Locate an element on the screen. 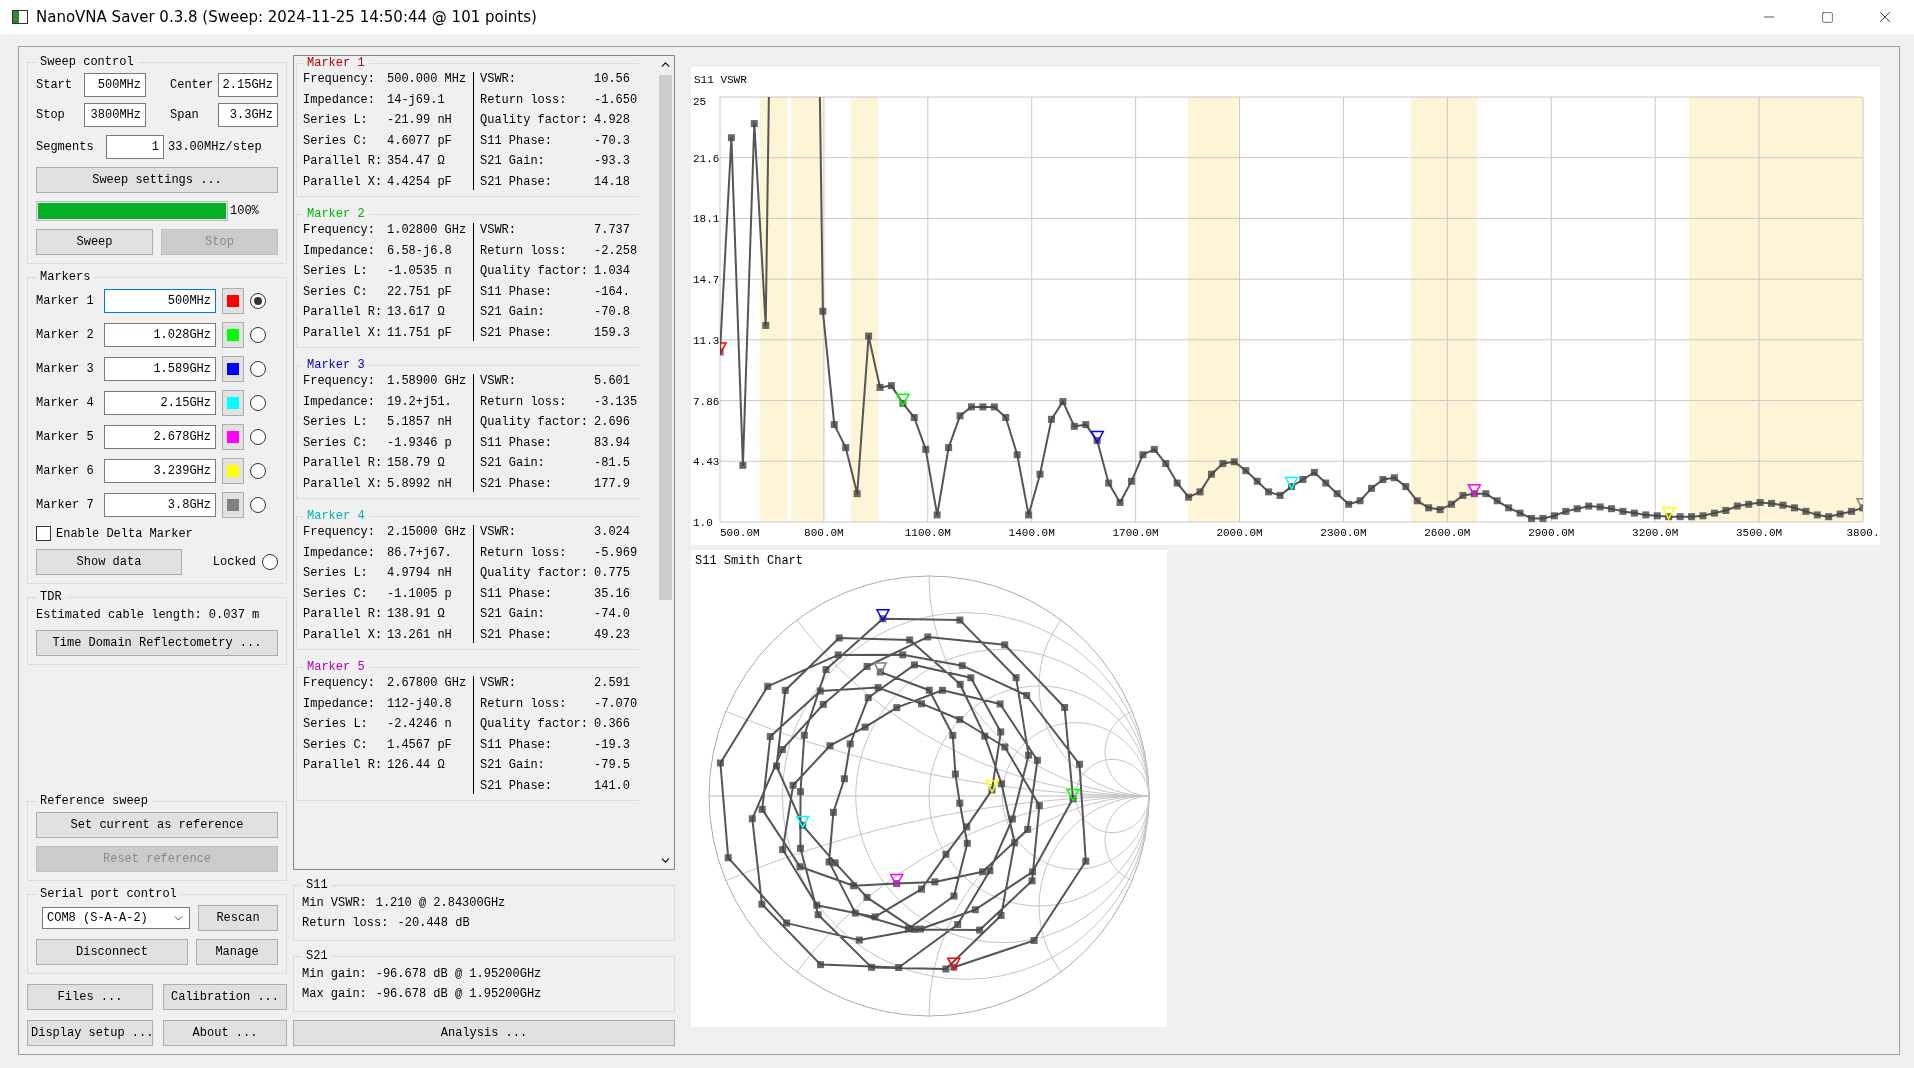 The width and height of the screenshot is (1914, 1068). field-label: Segments is located at coordinates (65, 147).